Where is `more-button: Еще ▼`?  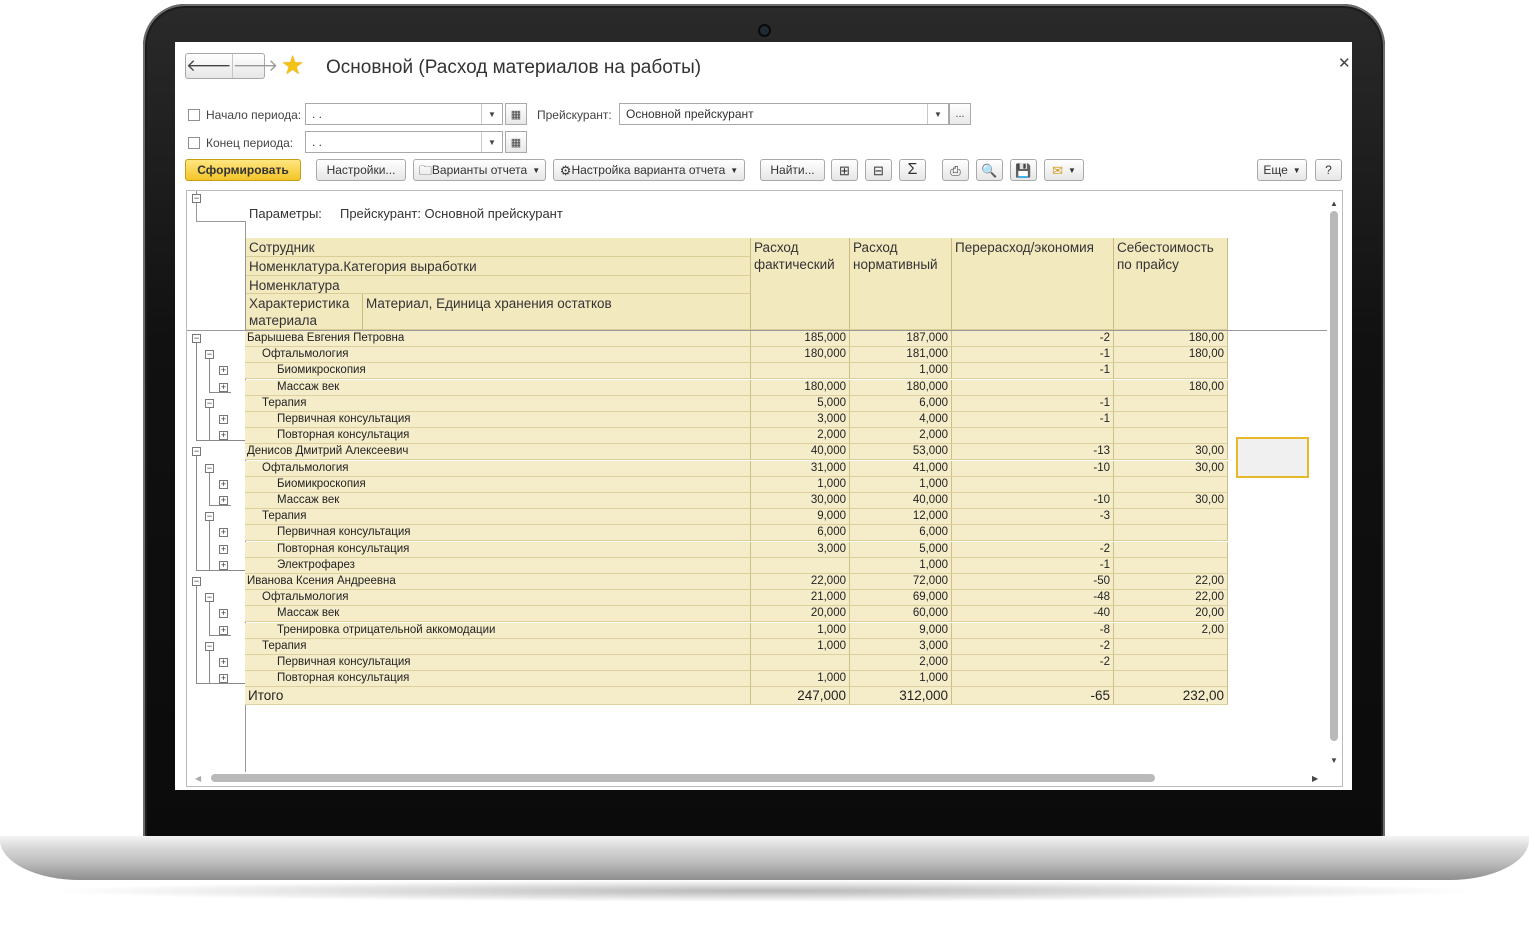
more-button: Еще ▼ is located at coordinates (1282, 170).